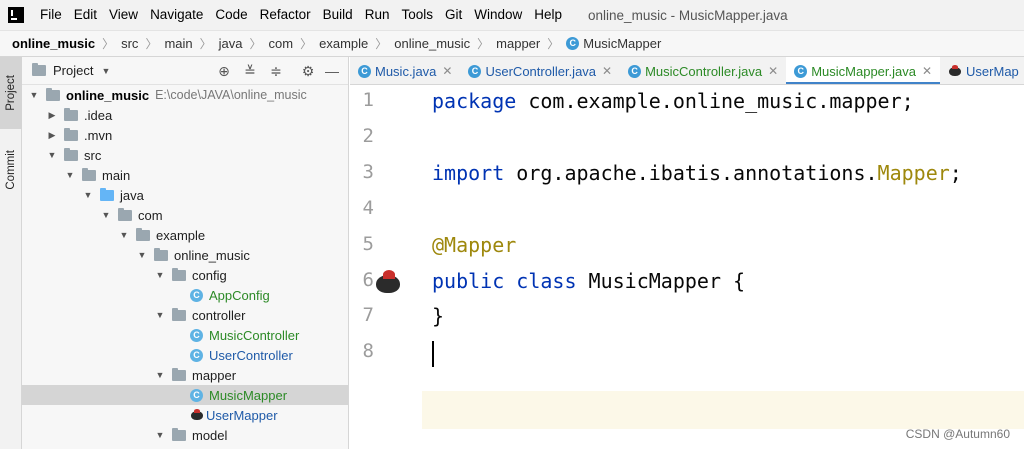  I want to click on menu-edit: Edit, so click(85, 15).